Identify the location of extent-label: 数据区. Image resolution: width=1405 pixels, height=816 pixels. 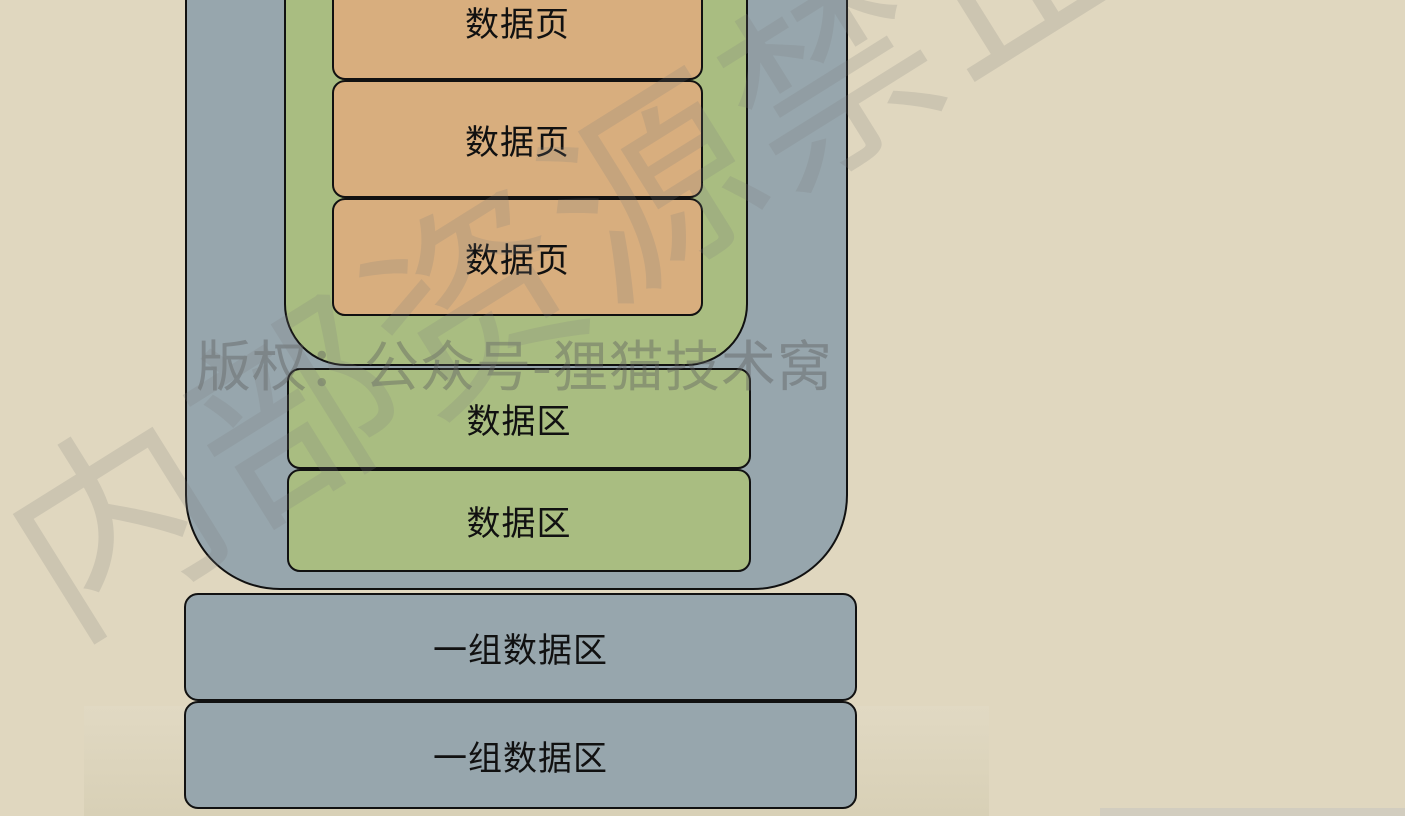
(519, 524).